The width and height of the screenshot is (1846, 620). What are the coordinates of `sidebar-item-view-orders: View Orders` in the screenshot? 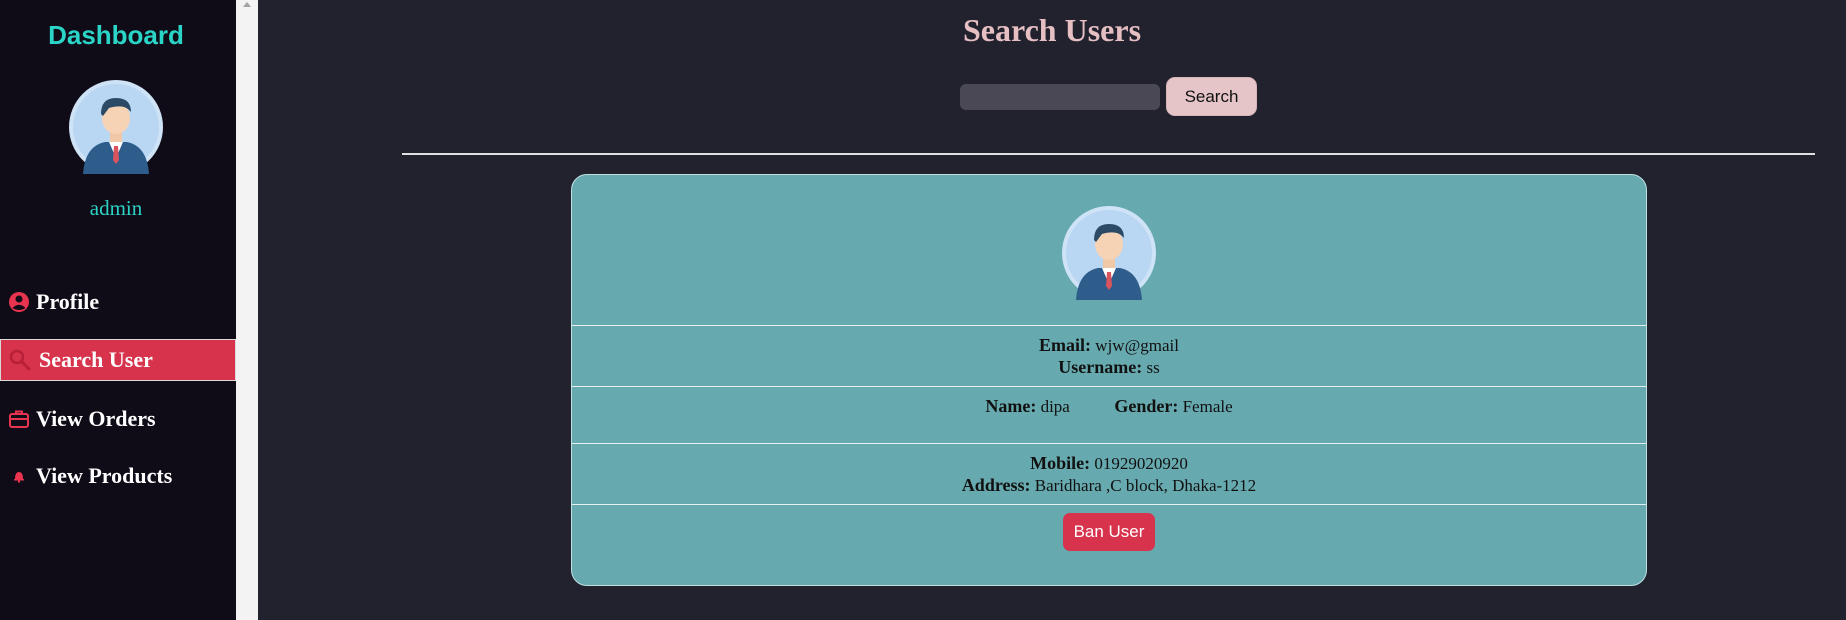 It's located at (118, 419).